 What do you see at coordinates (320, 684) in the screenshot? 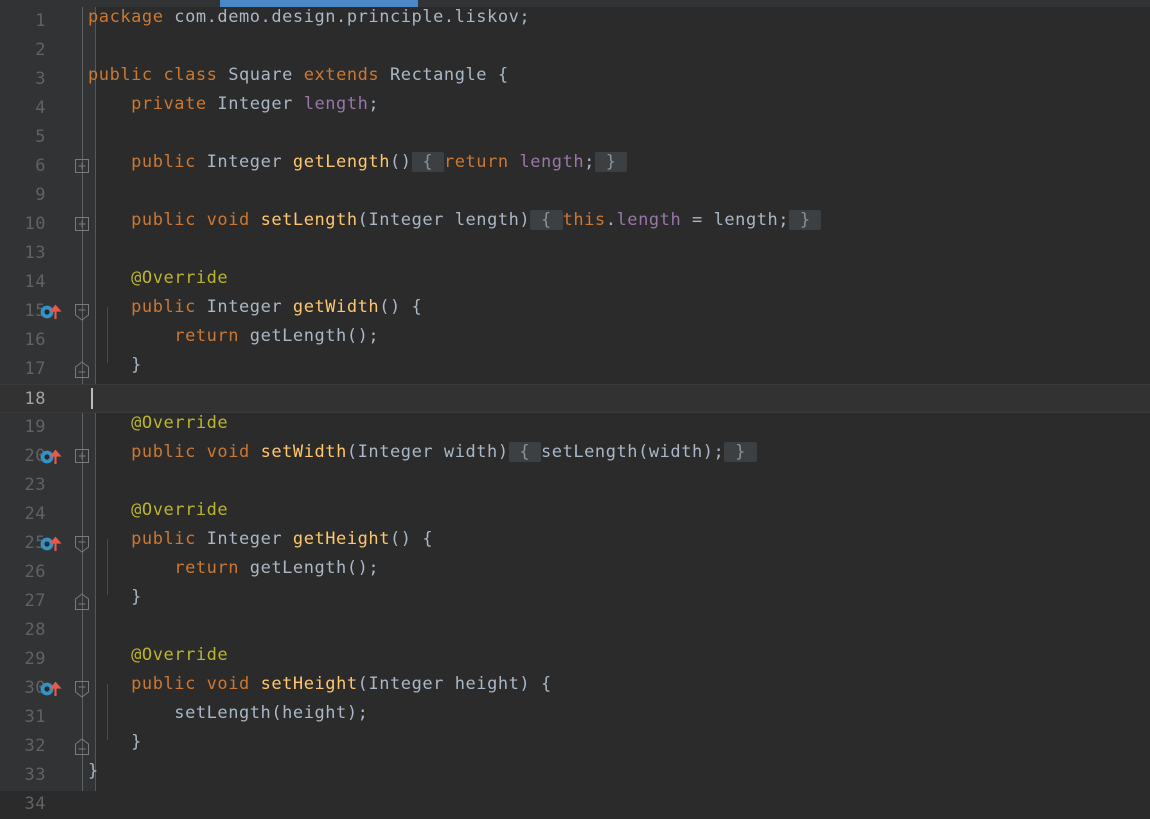
I see `code-line: public void setHeight(Integer height) {` at bounding box center [320, 684].